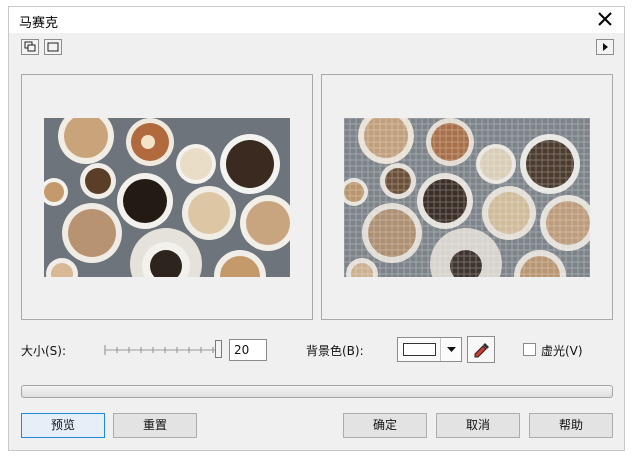  I want to click on slider-thumb, so click(218, 349).